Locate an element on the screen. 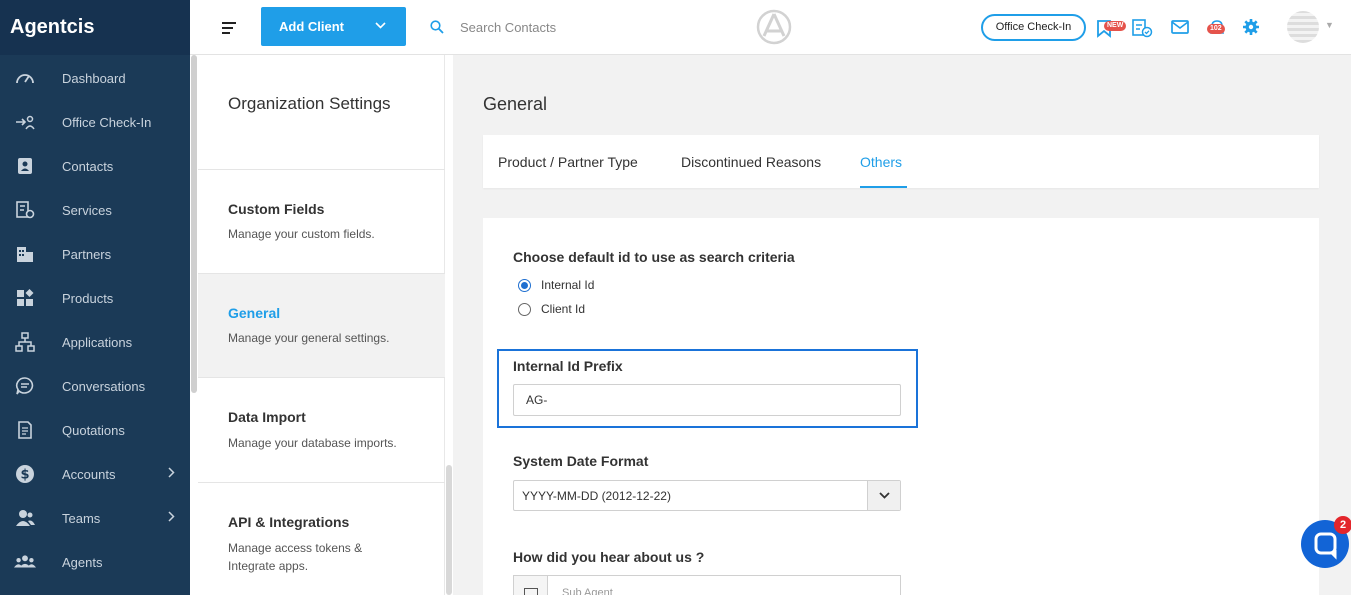  team-icon is located at coordinates (25, 518).